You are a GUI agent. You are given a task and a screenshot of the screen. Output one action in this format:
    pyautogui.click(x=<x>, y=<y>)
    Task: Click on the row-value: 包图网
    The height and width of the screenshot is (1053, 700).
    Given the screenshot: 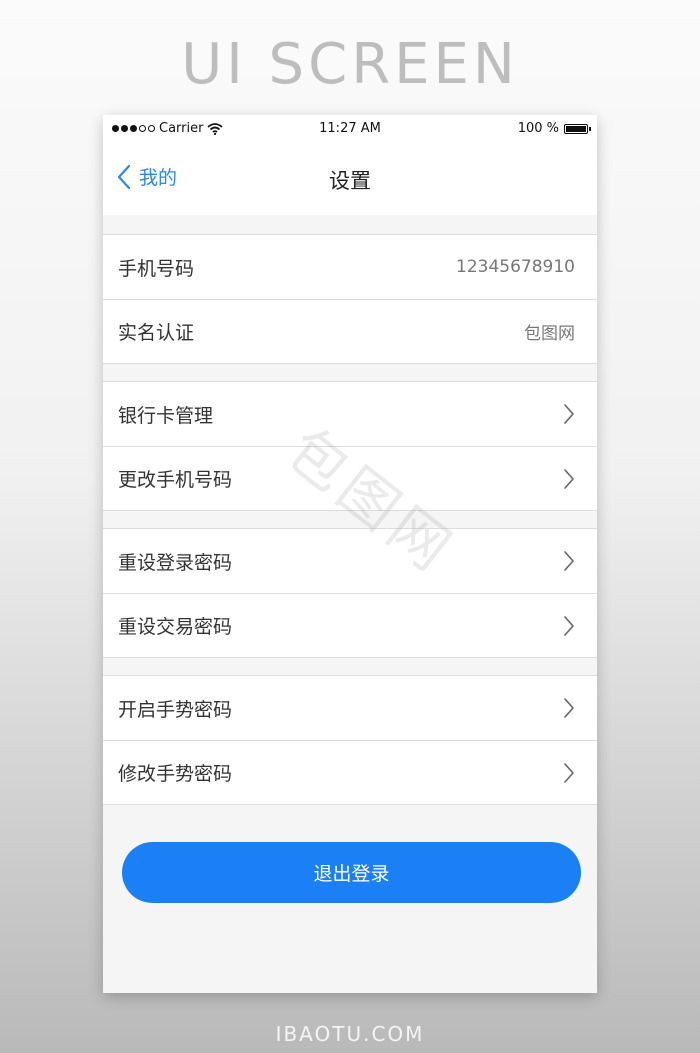 What is the action you would take?
    pyautogui.click(x=549, y=334)
    